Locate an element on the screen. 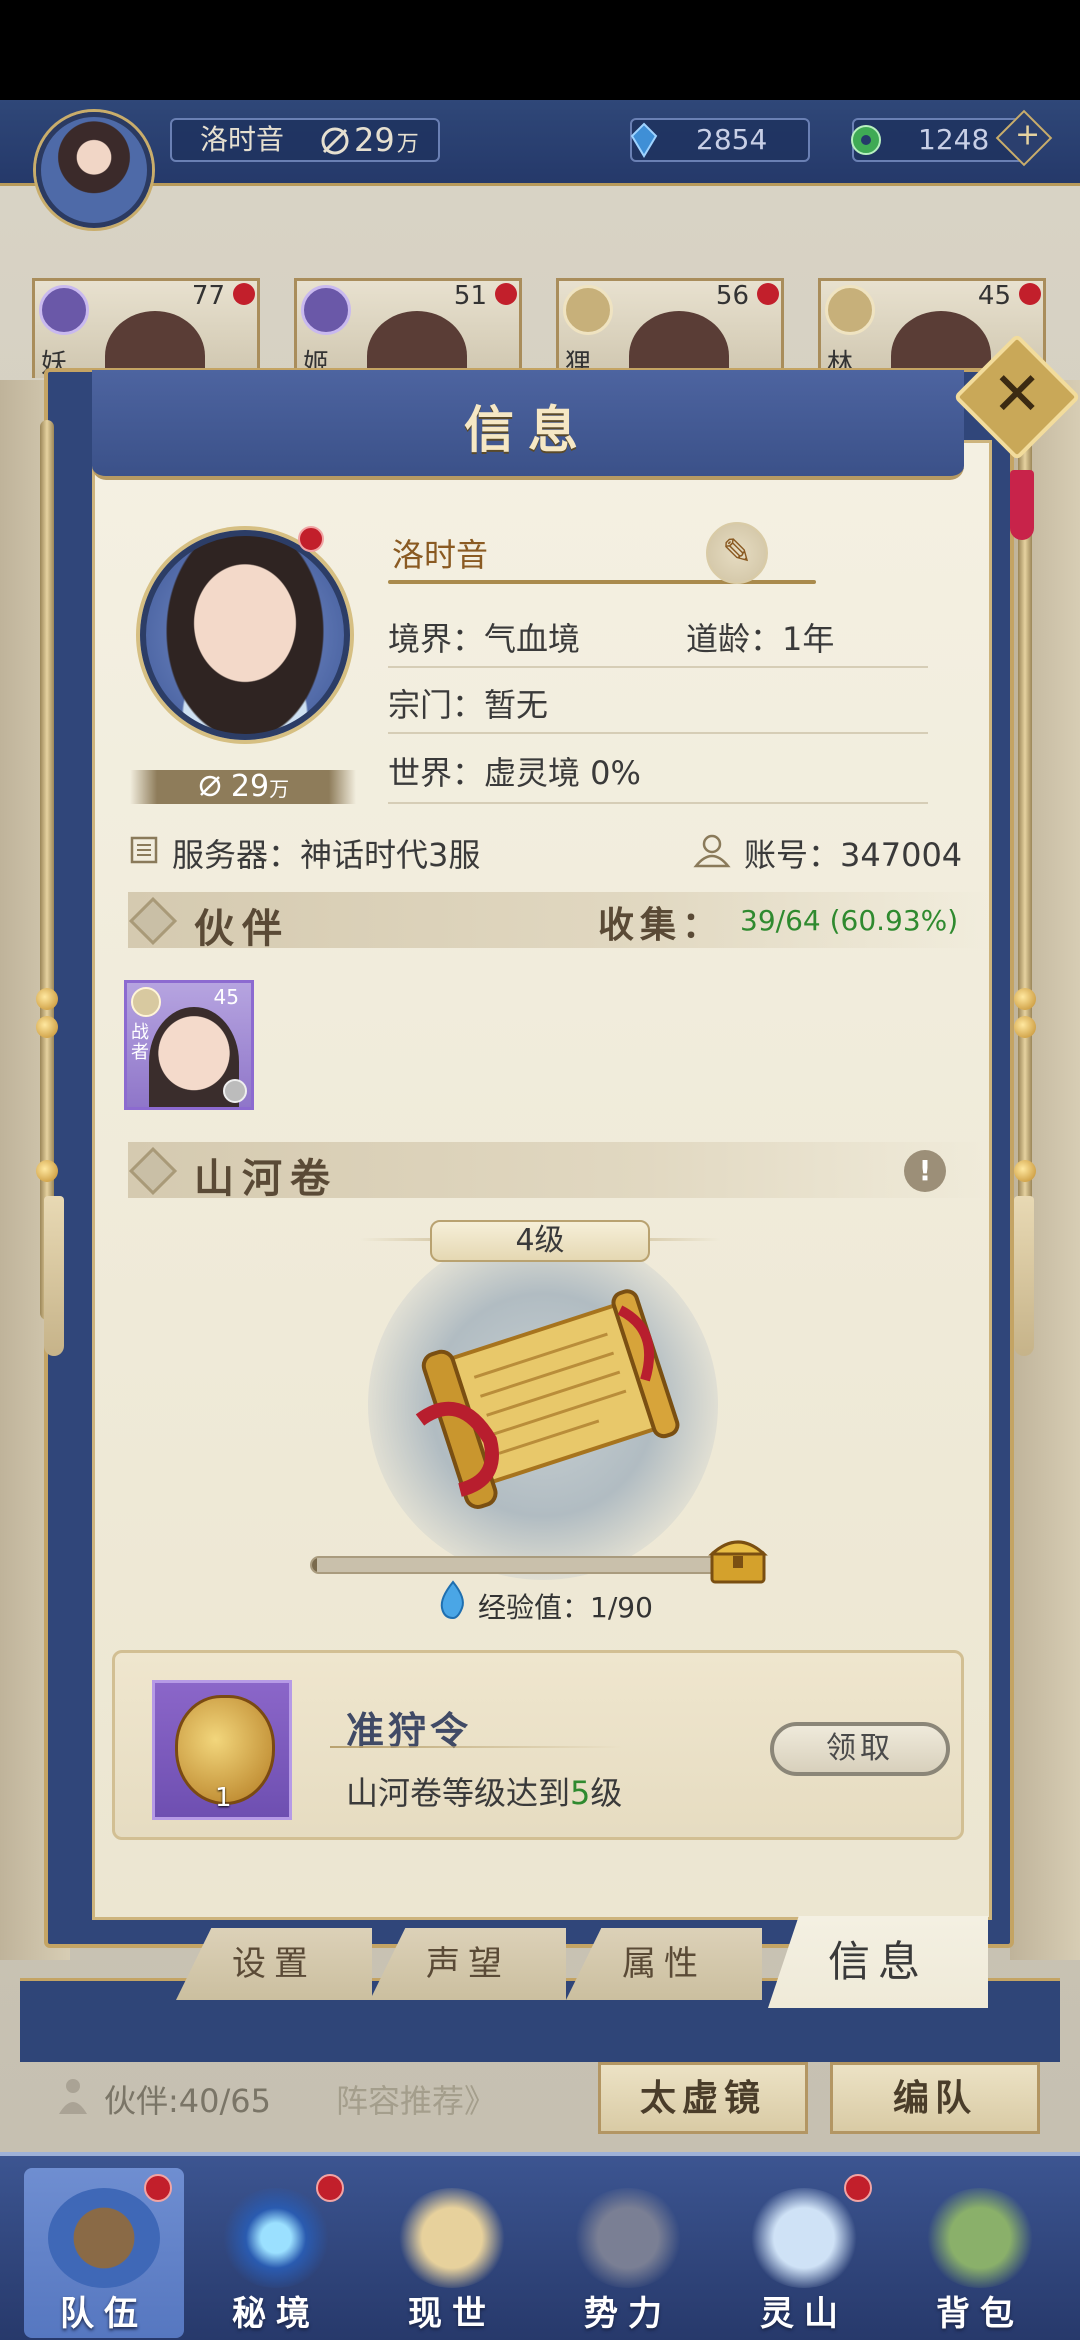 The image size is (1080, 2340). hero-level: 51 is located at coordinates (470, 296).